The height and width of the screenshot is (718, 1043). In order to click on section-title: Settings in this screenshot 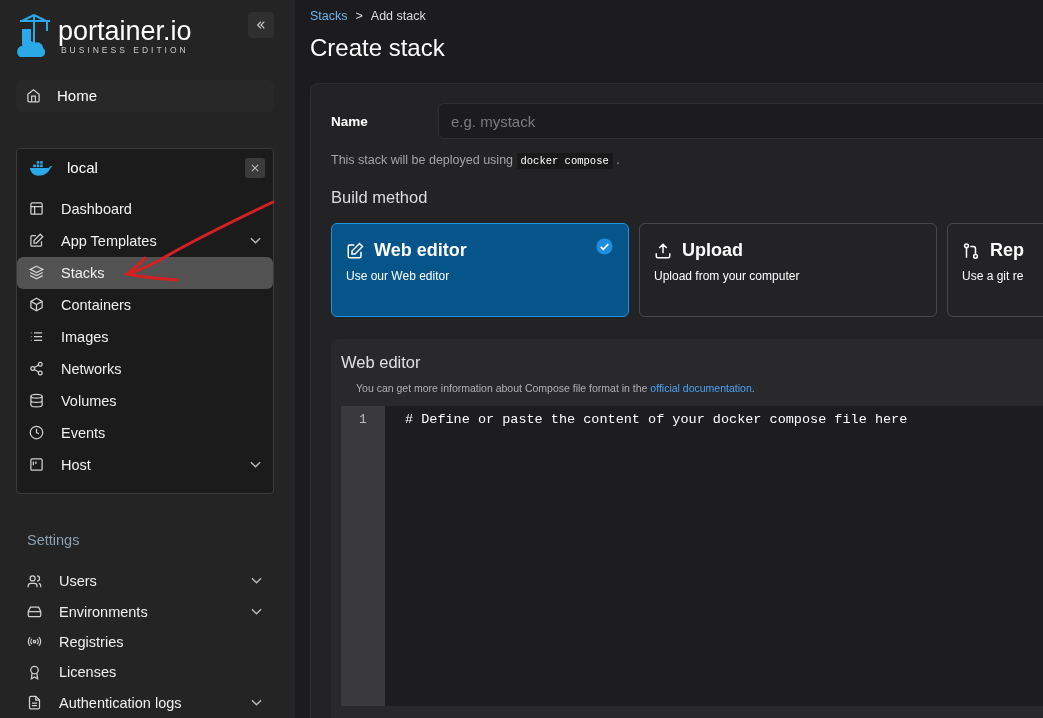, I will do `click(54, 539)`.